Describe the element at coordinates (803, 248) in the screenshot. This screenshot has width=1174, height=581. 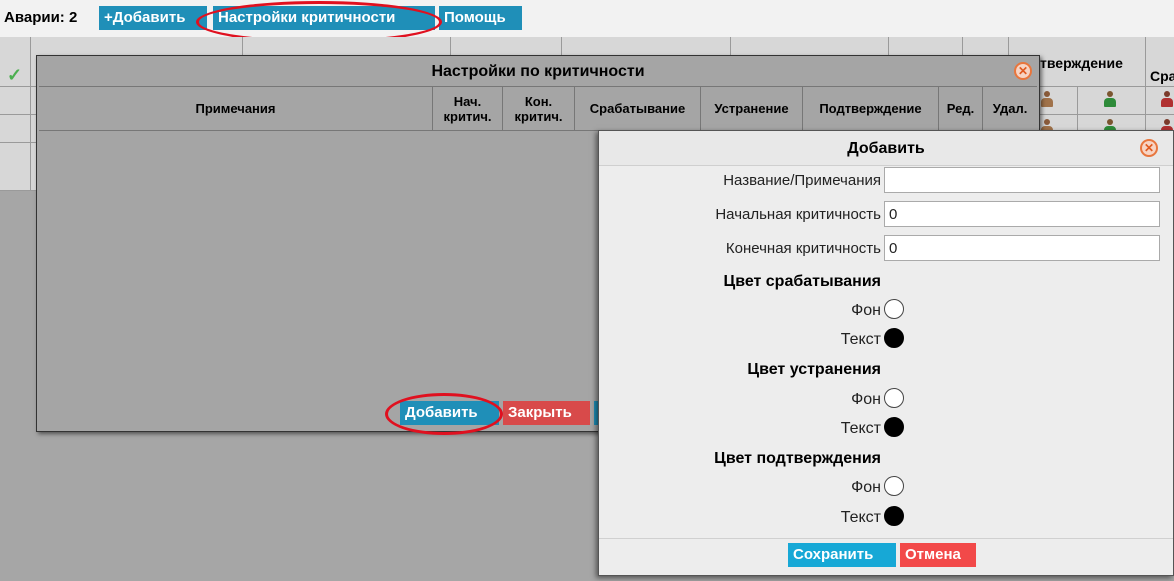
I see `end-criticality-label: Конечная критичность` at that location.